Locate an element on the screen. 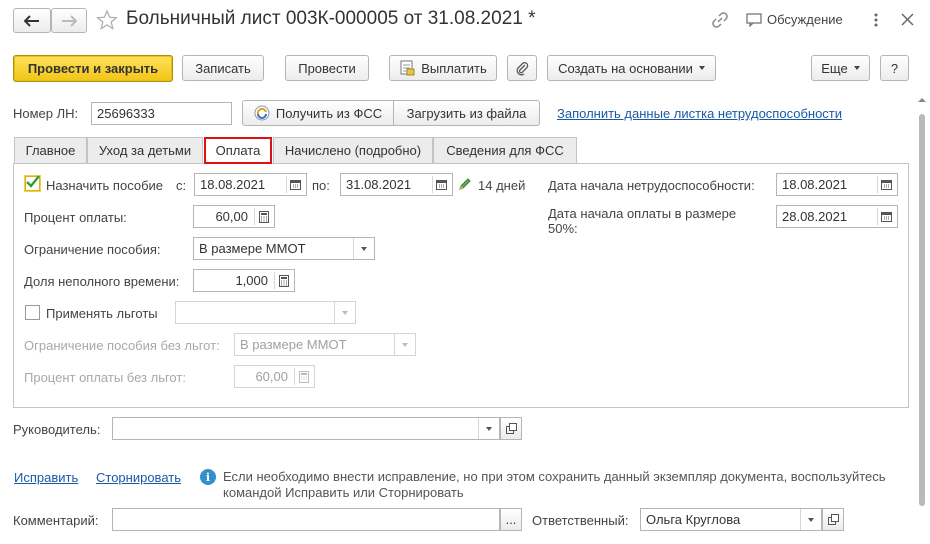 The height and width of the screenshot is (544, 930). scroll-up-icon is located at coordinates (922, 100).